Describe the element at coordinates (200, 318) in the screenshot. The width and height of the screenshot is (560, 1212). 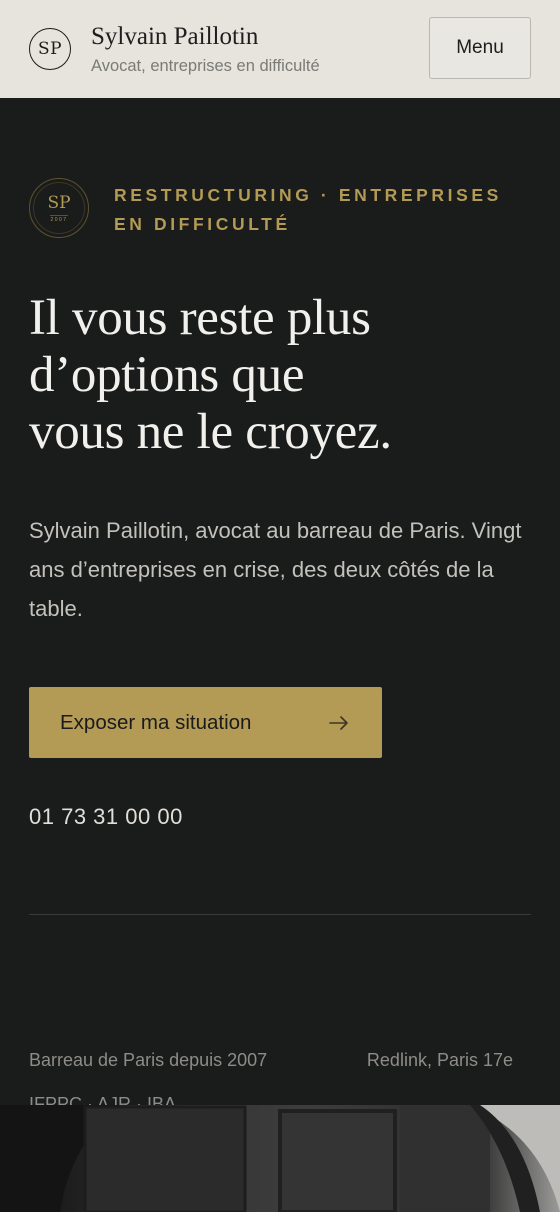
I see `headline-line: Il vous reste plus` at that location.